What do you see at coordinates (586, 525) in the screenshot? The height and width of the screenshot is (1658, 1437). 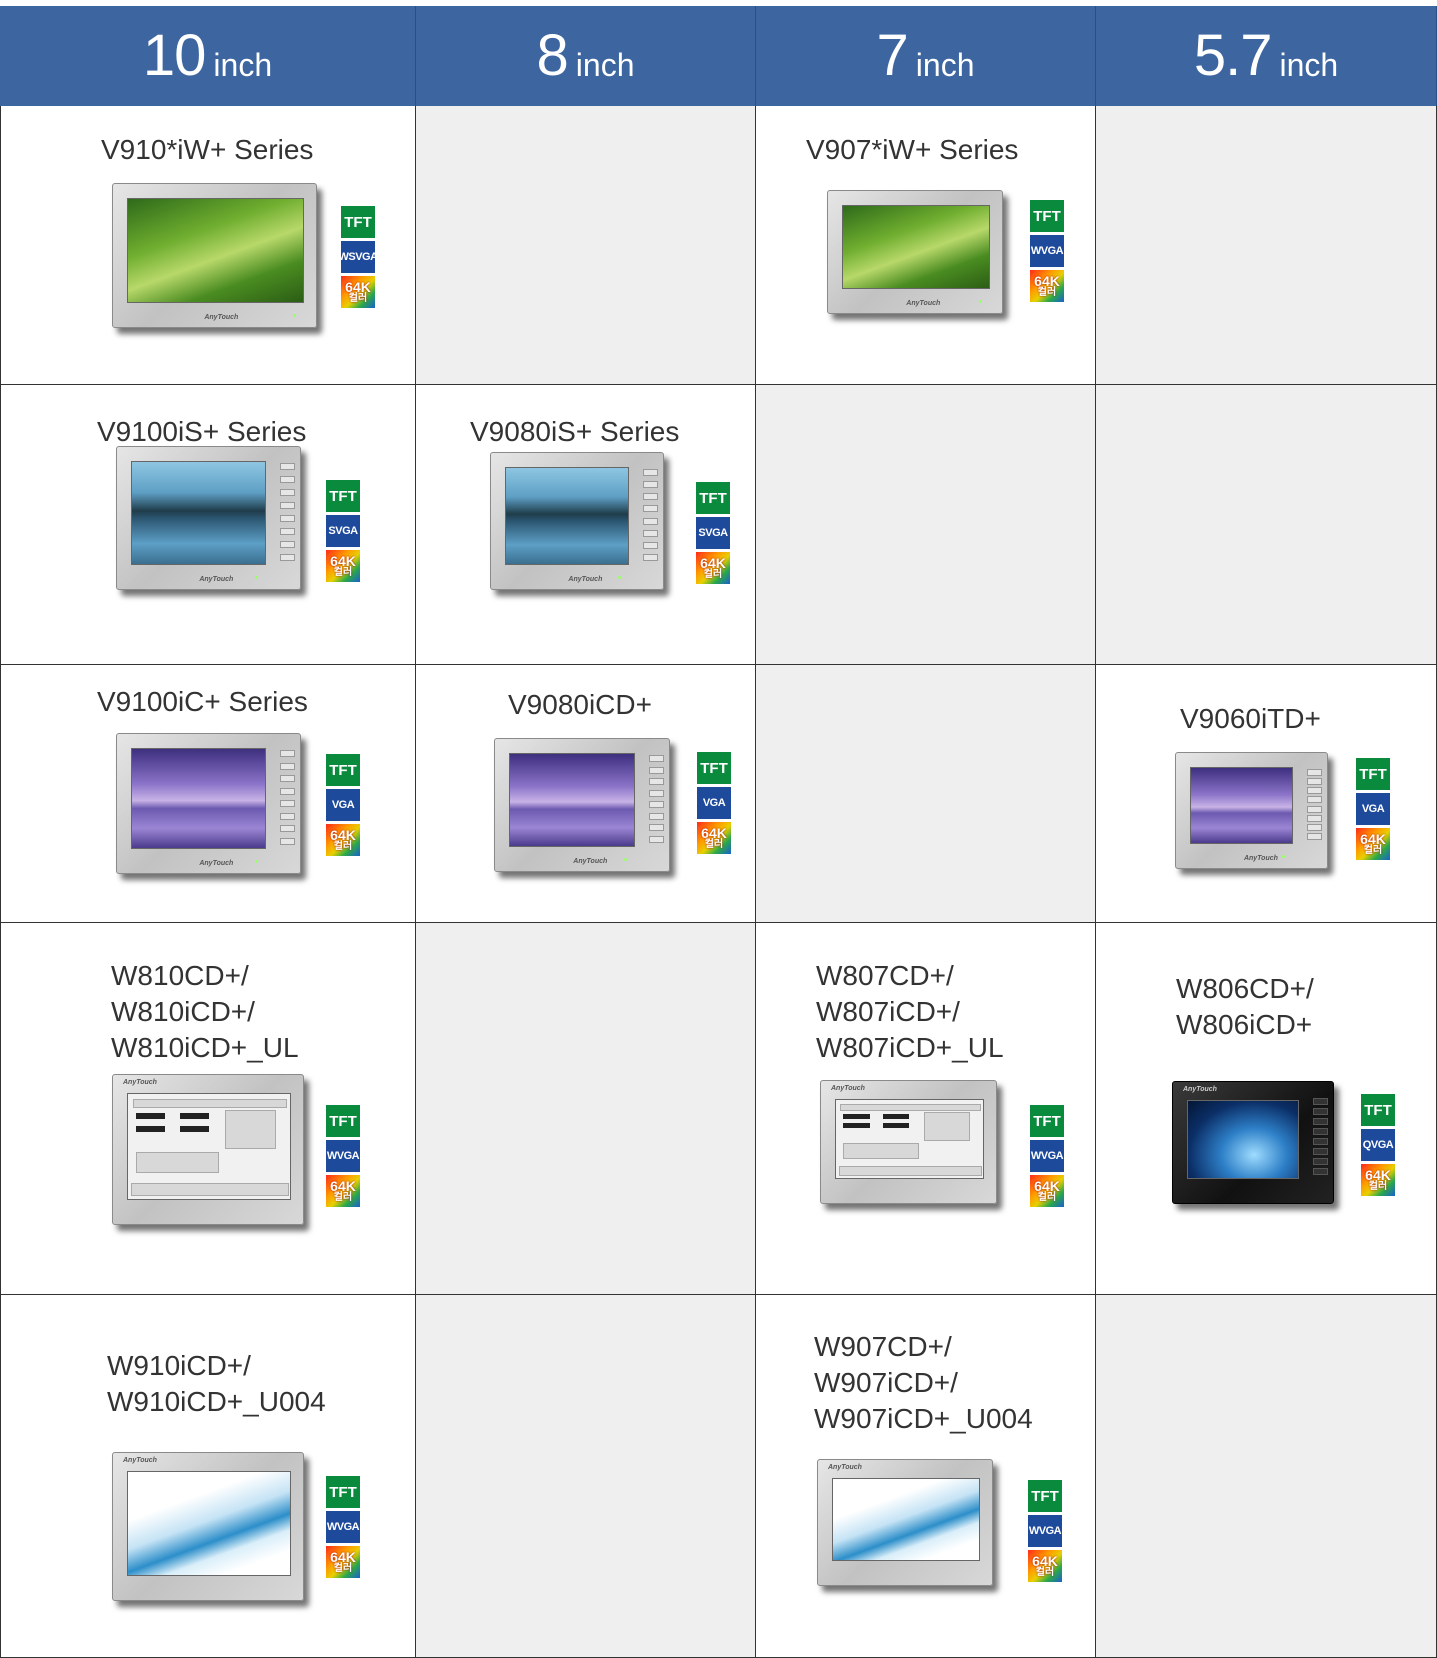 I see `product-cell: V9080iS+ Series AnyTouch TFT SVGA 64K 컬러` at bounding box center [586, 525].